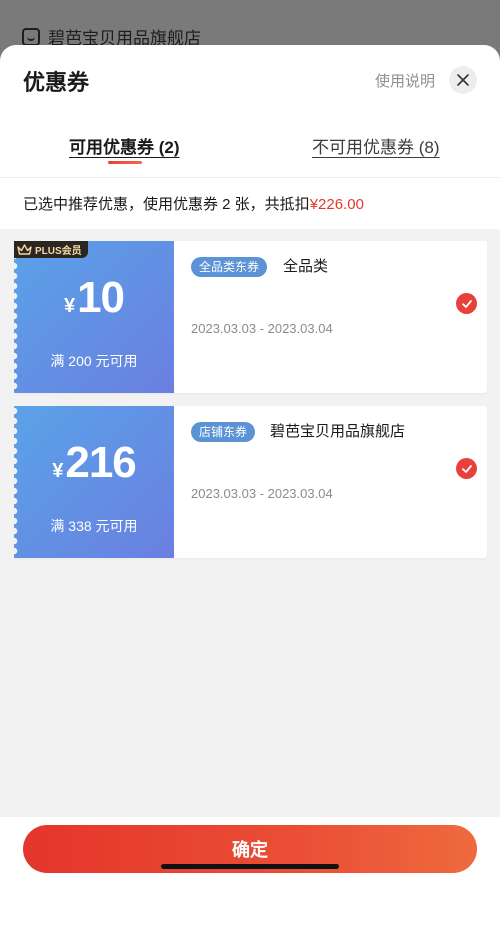 The image size is (500, 925). I want to click on coupon-value: ¥216, so click(94, 463).